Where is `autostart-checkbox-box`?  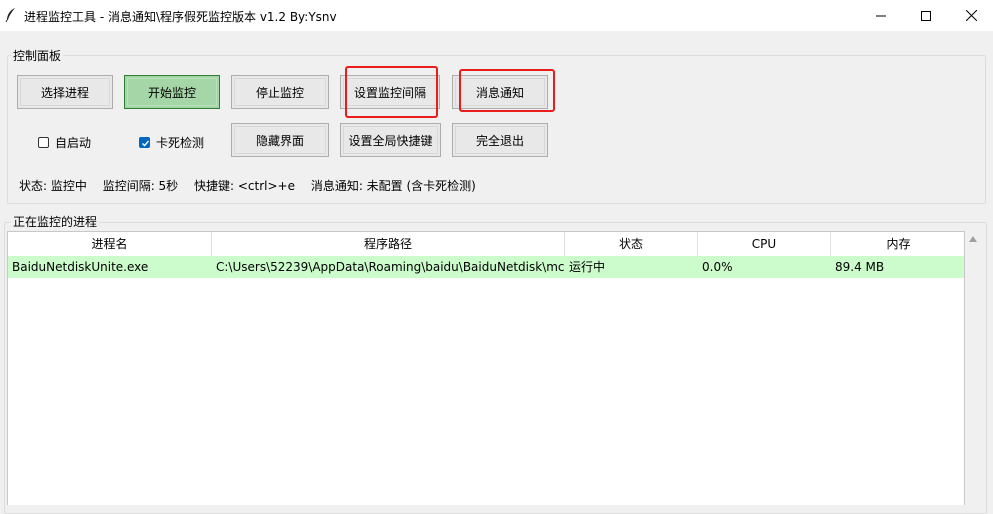 autostart-checkbox-box is located at coordinates (43, 142).